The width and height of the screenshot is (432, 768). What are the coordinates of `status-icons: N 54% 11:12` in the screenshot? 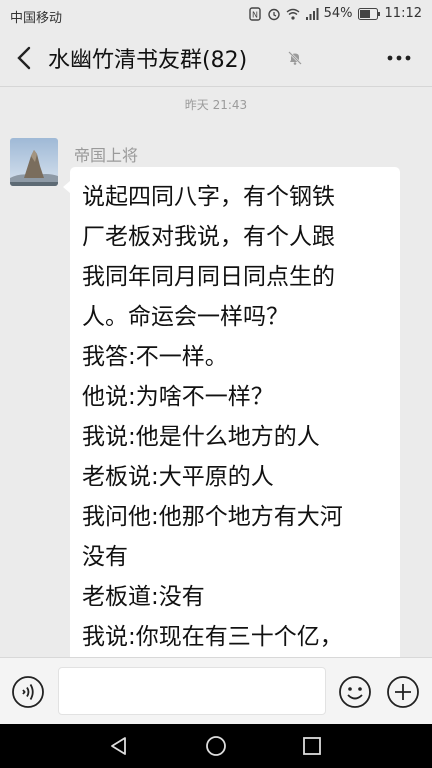 It's located at (335, 13).